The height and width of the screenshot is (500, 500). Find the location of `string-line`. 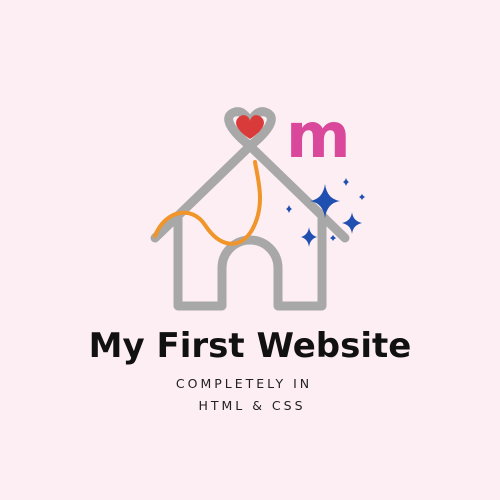

string-line is located at coordinates (207, 203).